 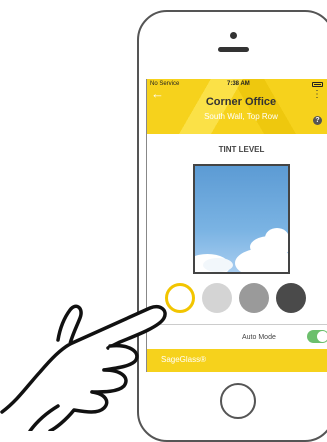 What do you see at coordinates (217, 298) in the screenshot?
I see `tint-button-light` at bounding box center [217, 298].